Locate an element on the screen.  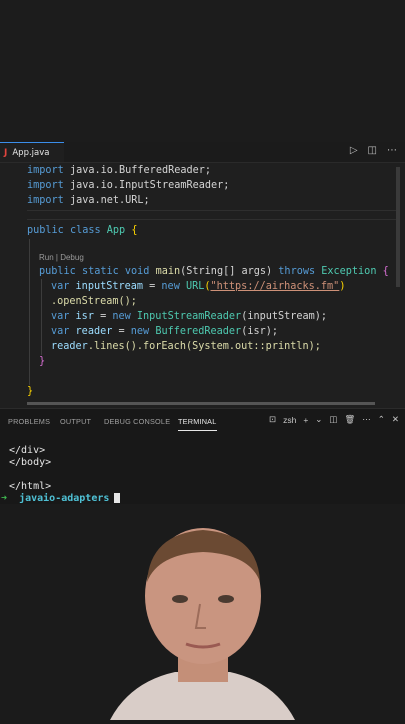
panel-actions: ⊡ zsh + ⌄ ◫ 🗑 ⋯ ⌃ ✕ is located at coordinates (334, 419).